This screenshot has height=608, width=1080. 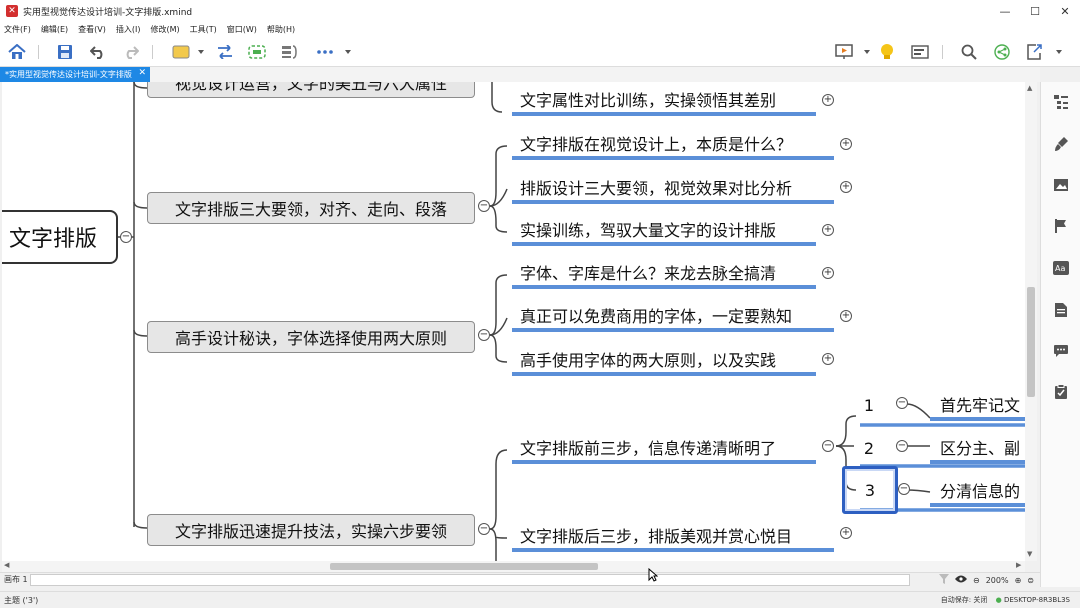 What do you see at coordinates (664, 361) in the screenshot?
I see `subtopic-2-2: 高手使用字体的两大原则，以及实践` at bounding box center [664, 361].